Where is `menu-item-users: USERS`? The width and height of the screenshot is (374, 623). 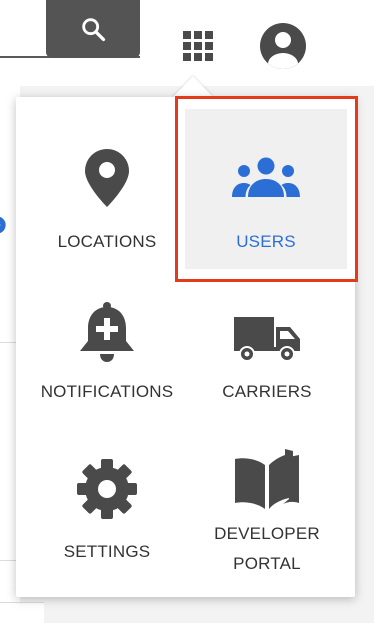 menu-item-users: USERS is located at coordinates (266, 189).